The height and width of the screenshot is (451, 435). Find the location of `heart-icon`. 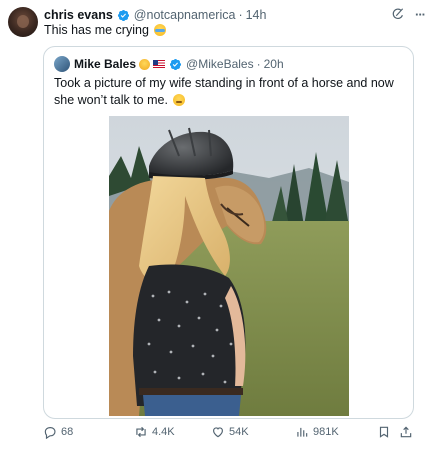

heart-icon is located at coordinates (218, 432).